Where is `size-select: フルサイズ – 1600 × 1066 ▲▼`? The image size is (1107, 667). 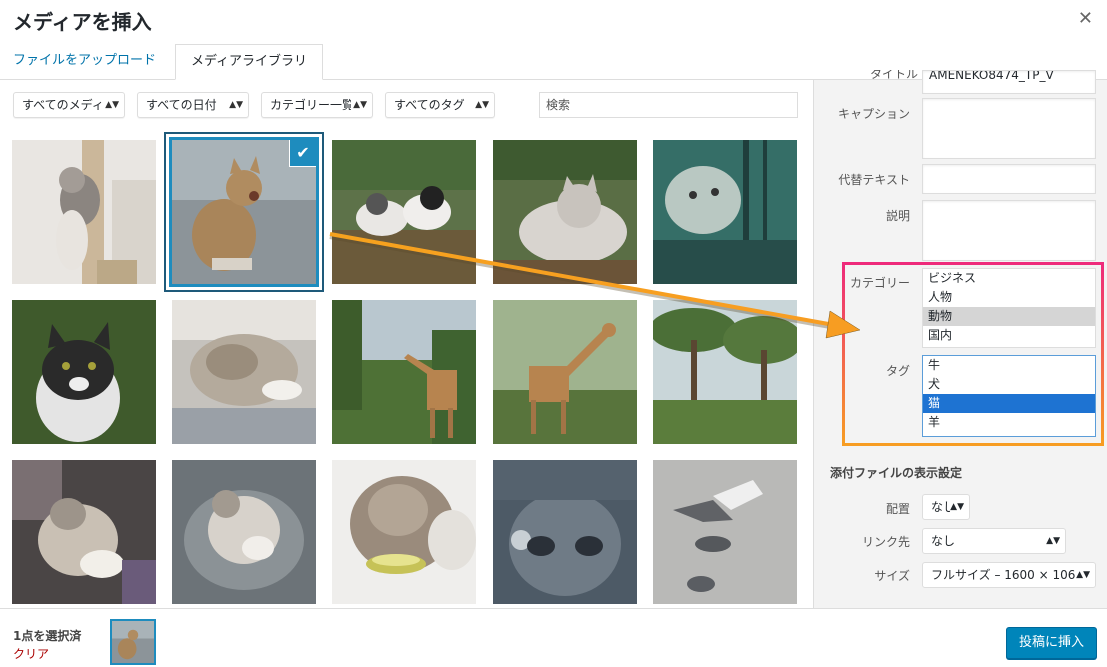 size-select: フルサイズ – 1600 × 1066 ▲▼ is located at coordinates (1009, 575).